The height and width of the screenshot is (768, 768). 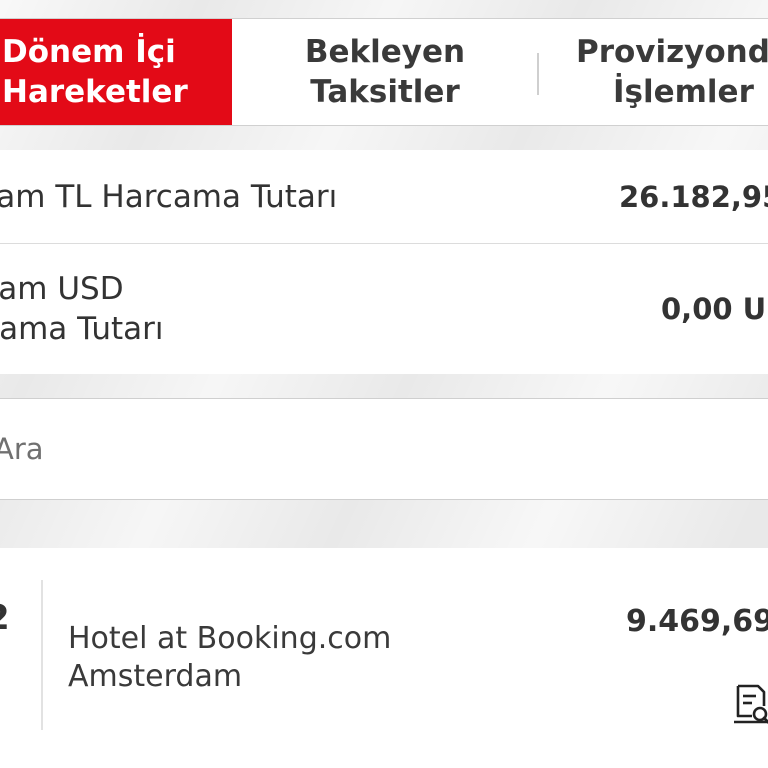 I want to click on search-input, so click(x=348, y=449).